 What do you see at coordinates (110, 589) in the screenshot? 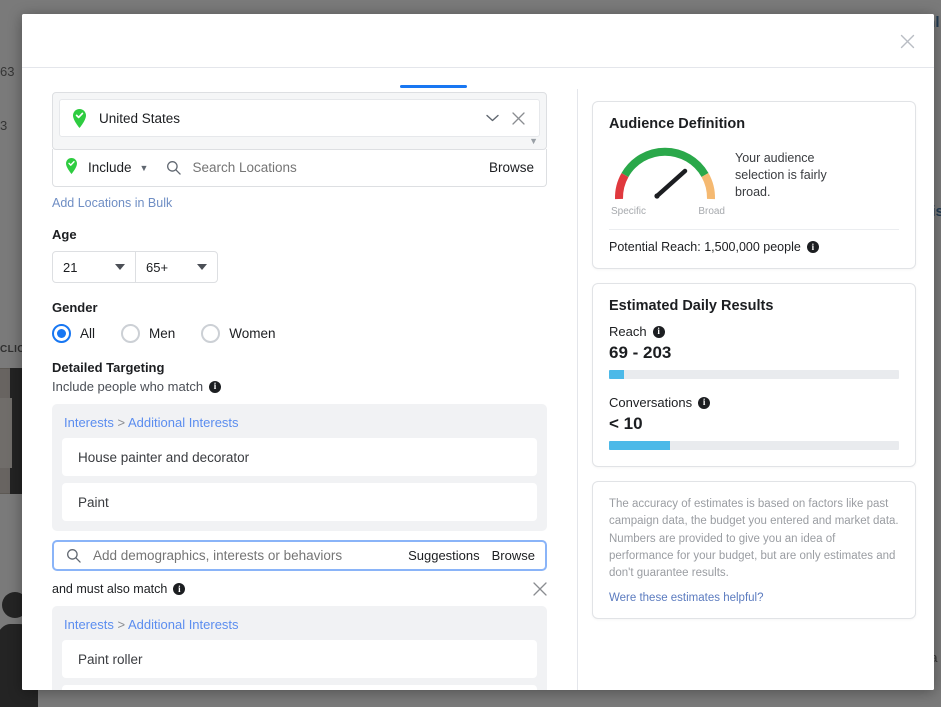
I see `must-also-match-label: and must also match` at bounding box center [110, 589].